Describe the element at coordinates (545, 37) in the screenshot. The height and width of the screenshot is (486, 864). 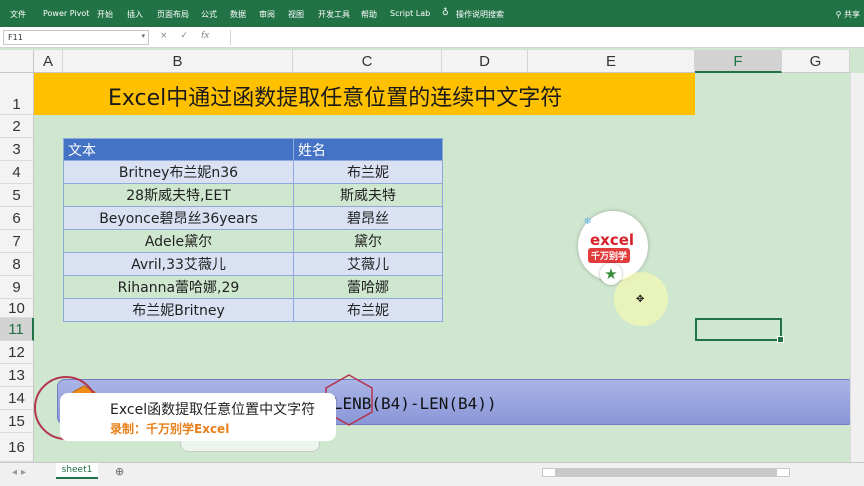
I see `formula-input` at that location.